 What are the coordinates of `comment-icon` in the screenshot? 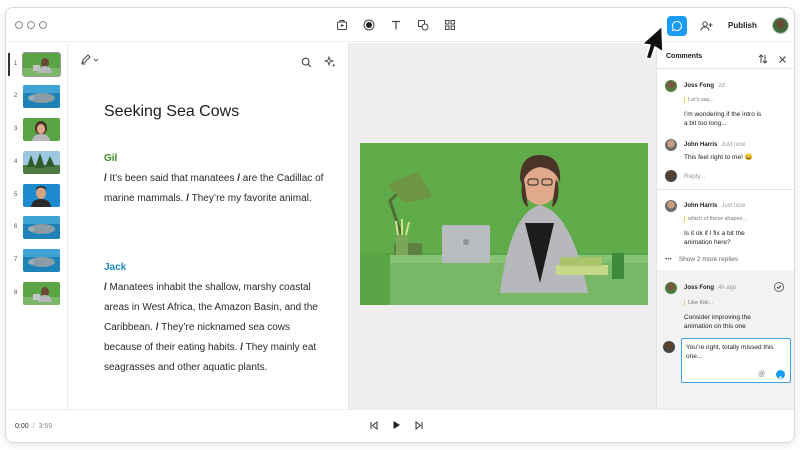 It's located at (677, 26).